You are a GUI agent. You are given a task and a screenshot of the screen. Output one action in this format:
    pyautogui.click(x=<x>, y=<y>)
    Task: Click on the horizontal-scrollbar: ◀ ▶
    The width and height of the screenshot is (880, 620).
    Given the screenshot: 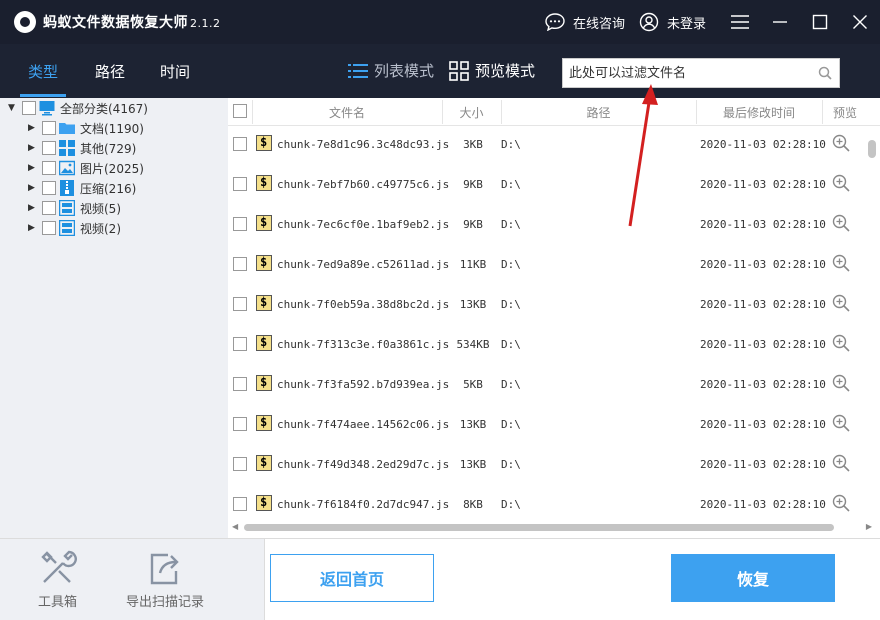 What is the action you would take?
    pyautogui.click(x=552, y=527)
    